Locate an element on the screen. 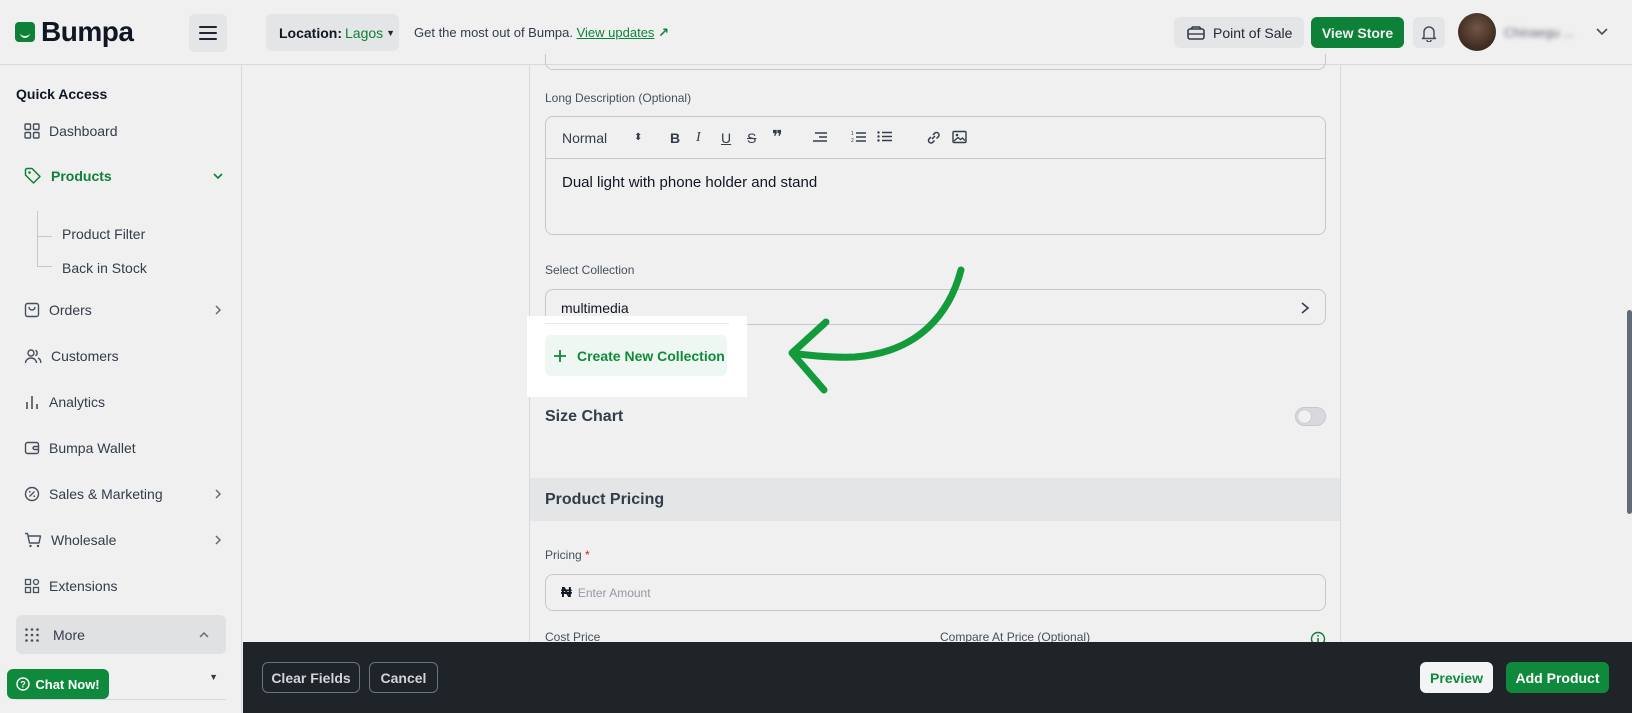  sidebar-item-label: Orders is located at coordinates (70, 310).